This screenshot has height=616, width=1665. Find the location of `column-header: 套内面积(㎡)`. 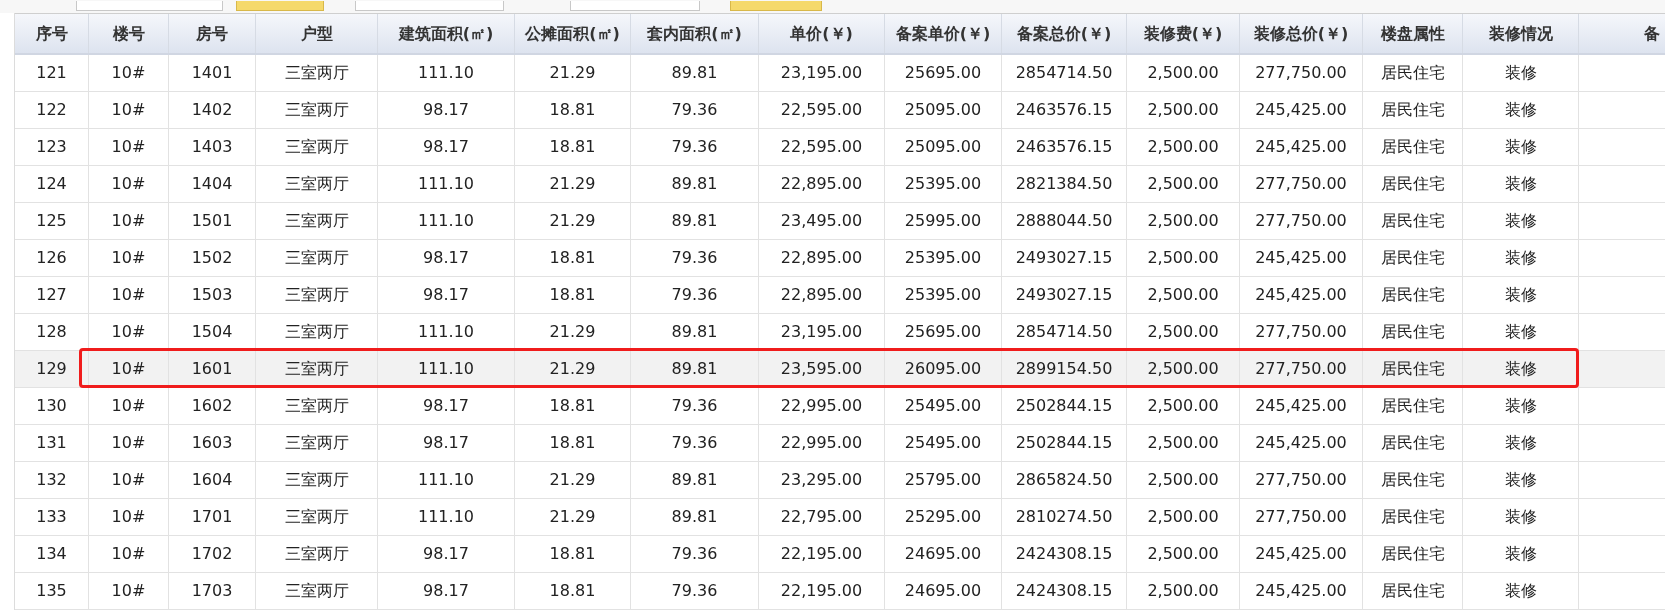

column-header: 套内面积(㎡) is located at coordinates (694, 33).